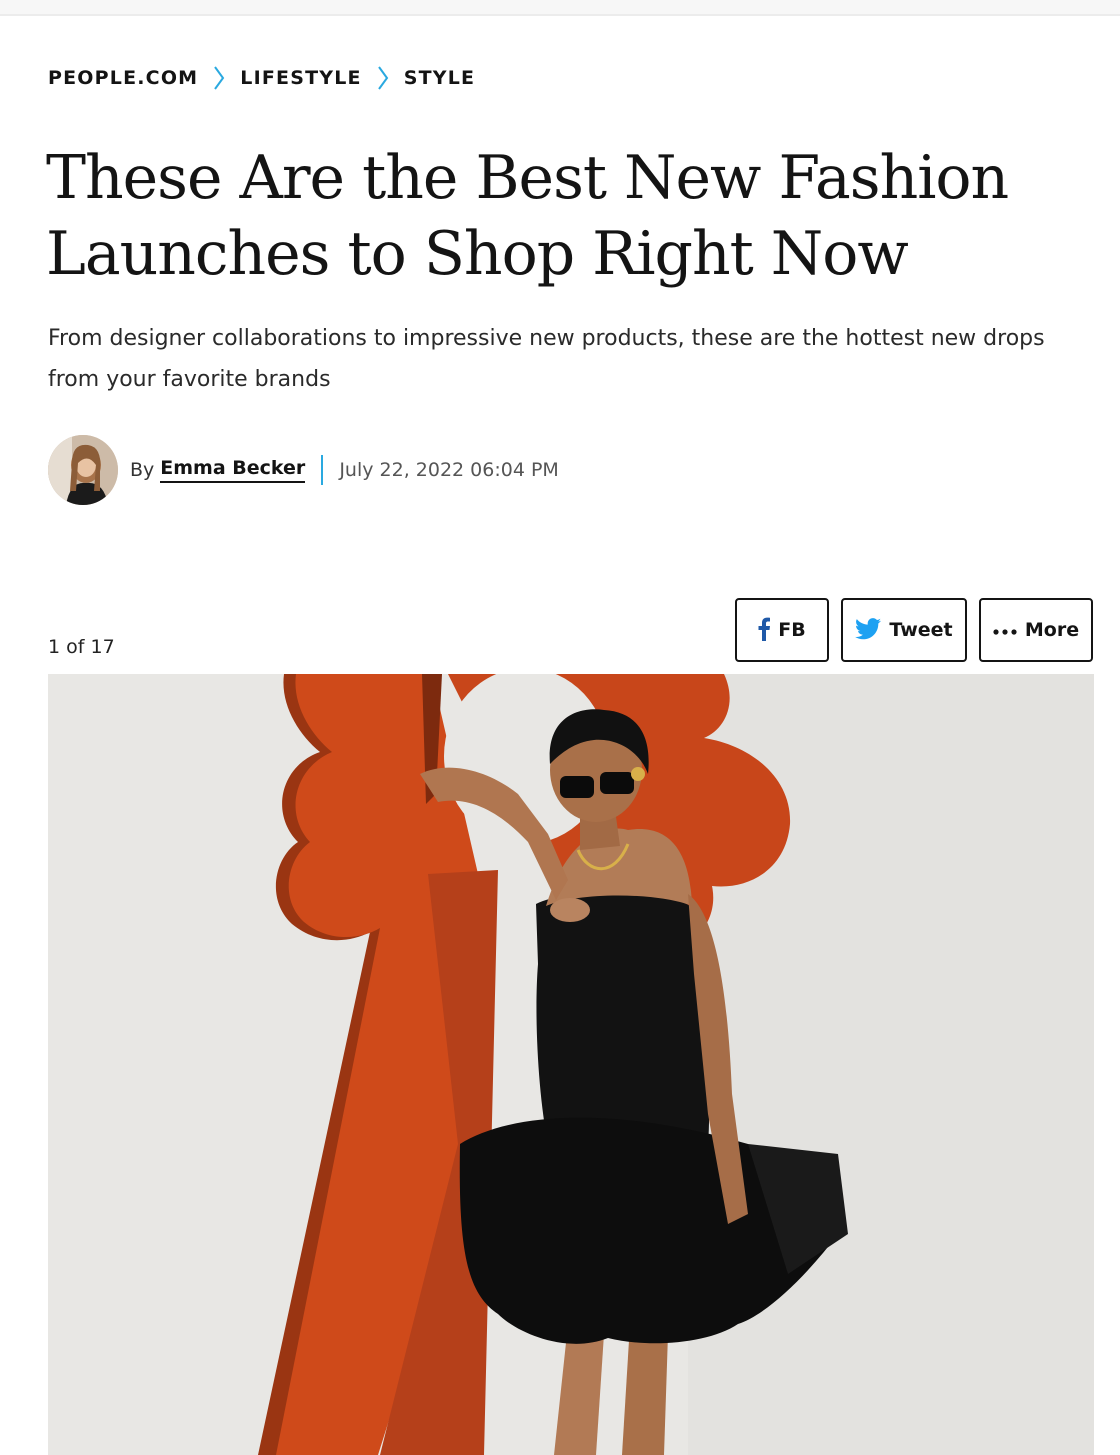 Image resolution: width=1120 pixels, height=1455 pixels. Describe the element at coordinates (868, 630) in the screenshot. I see `twitter-bird-icon` at that location.